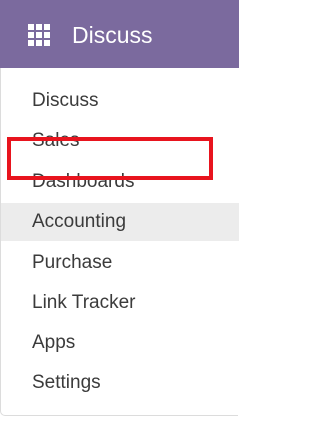 Image resolution: width=320 pixels, height=423 pixels. I want to click on top-navbar: Discuss, so click(119, 34).